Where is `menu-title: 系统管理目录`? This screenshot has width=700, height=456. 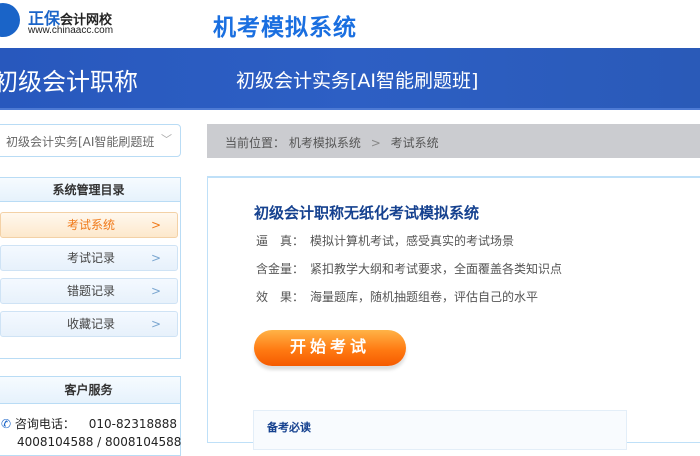
menu-title: 系统管理目录 is located at coordinates (90, 190).